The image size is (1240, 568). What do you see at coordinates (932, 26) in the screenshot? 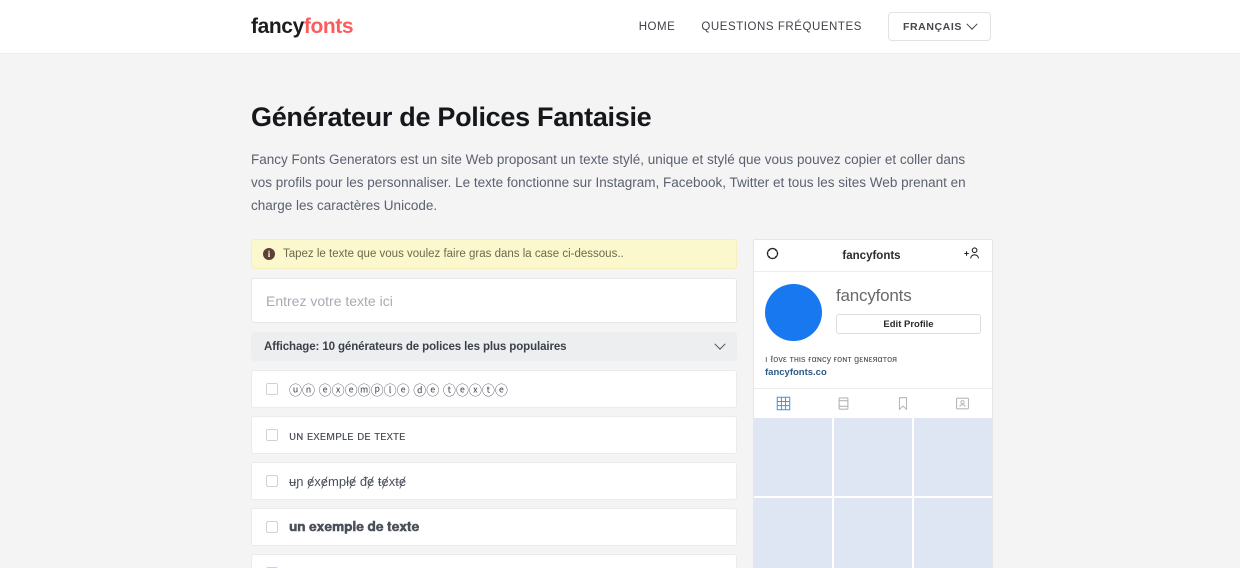
I see `language-selector-label: FRANÇAIS` at bounding box center [932, 26].